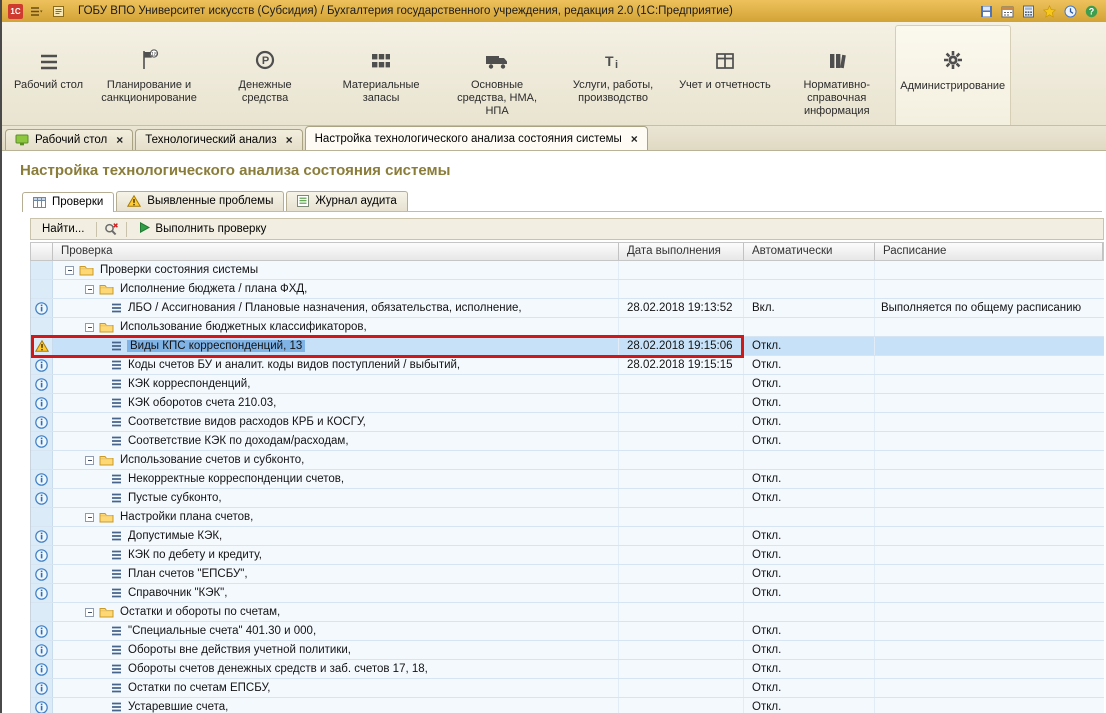  Describe the element at coordinates (567, 270) in the screenshot. I see `table-row: Проверки состояния системы` at that location.